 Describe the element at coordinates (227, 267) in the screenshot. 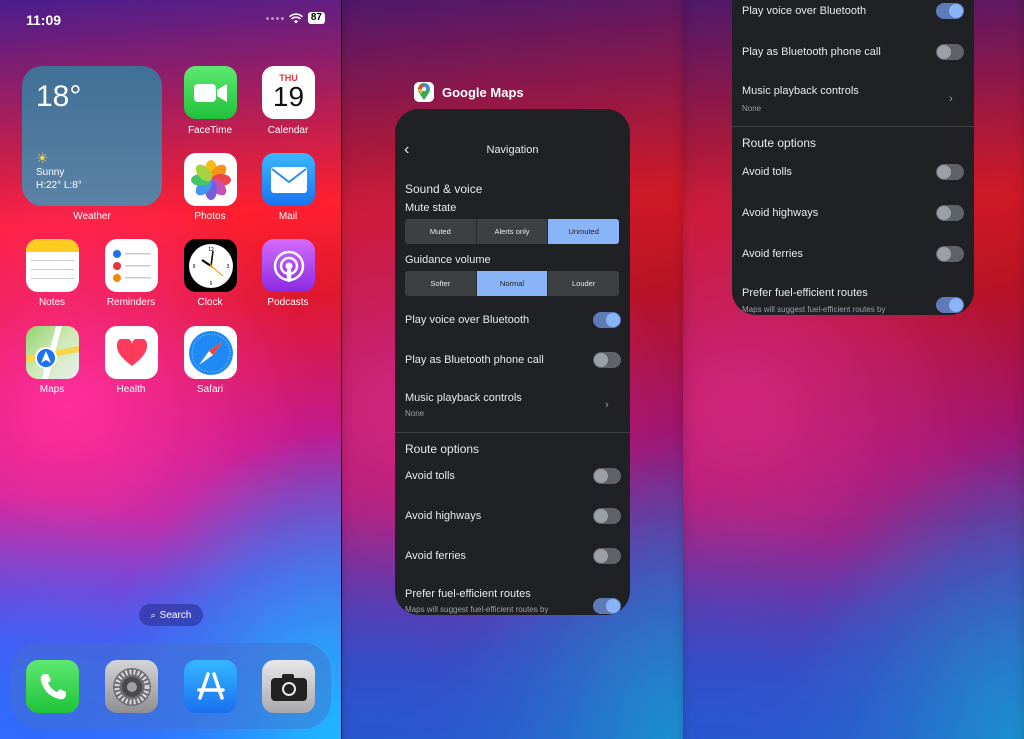

I see `svg-text: 3` at that location.